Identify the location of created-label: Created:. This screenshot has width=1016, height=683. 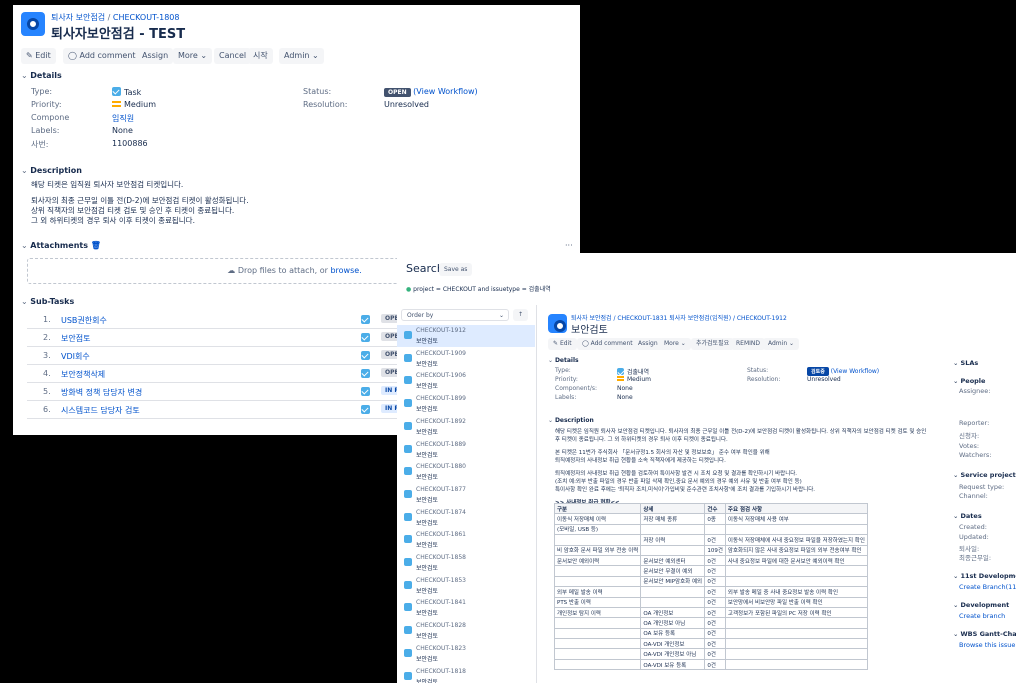
(973, 527).